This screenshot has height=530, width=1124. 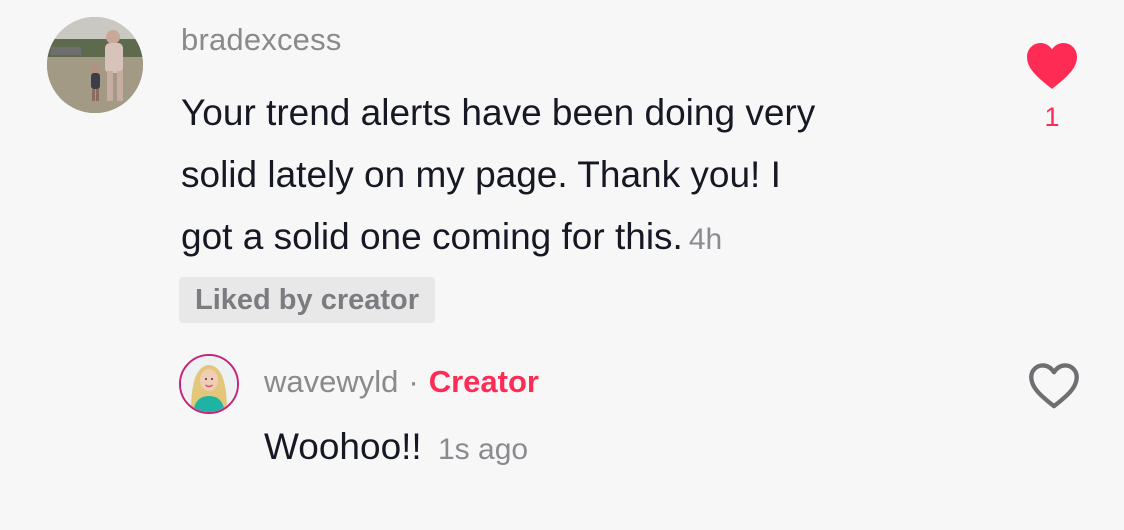 I want to click on liked-by-creator-badge: Liked by creator, so click(x=307, y=300).